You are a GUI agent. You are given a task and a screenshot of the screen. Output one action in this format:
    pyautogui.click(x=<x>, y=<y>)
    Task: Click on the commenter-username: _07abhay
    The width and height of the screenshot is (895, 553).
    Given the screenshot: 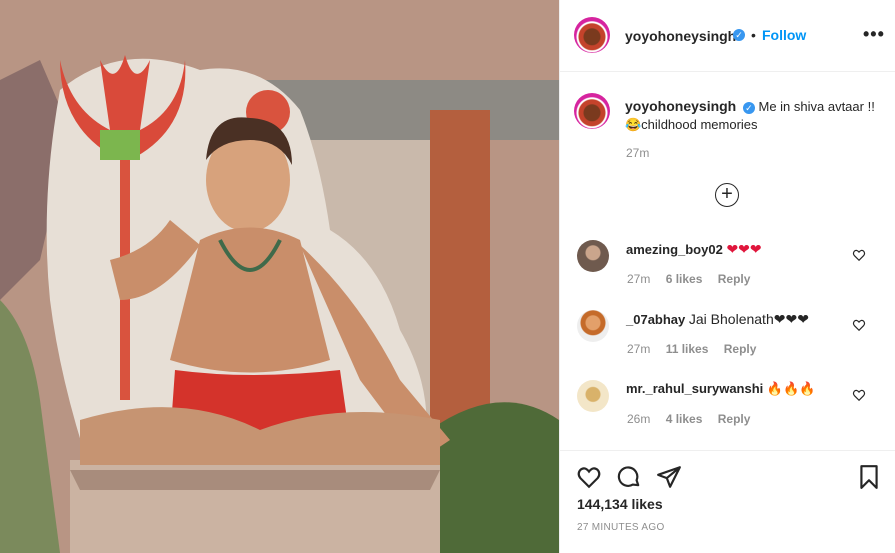 What is the action you would take?
    pyautogui.click(x=655, y=319)
    